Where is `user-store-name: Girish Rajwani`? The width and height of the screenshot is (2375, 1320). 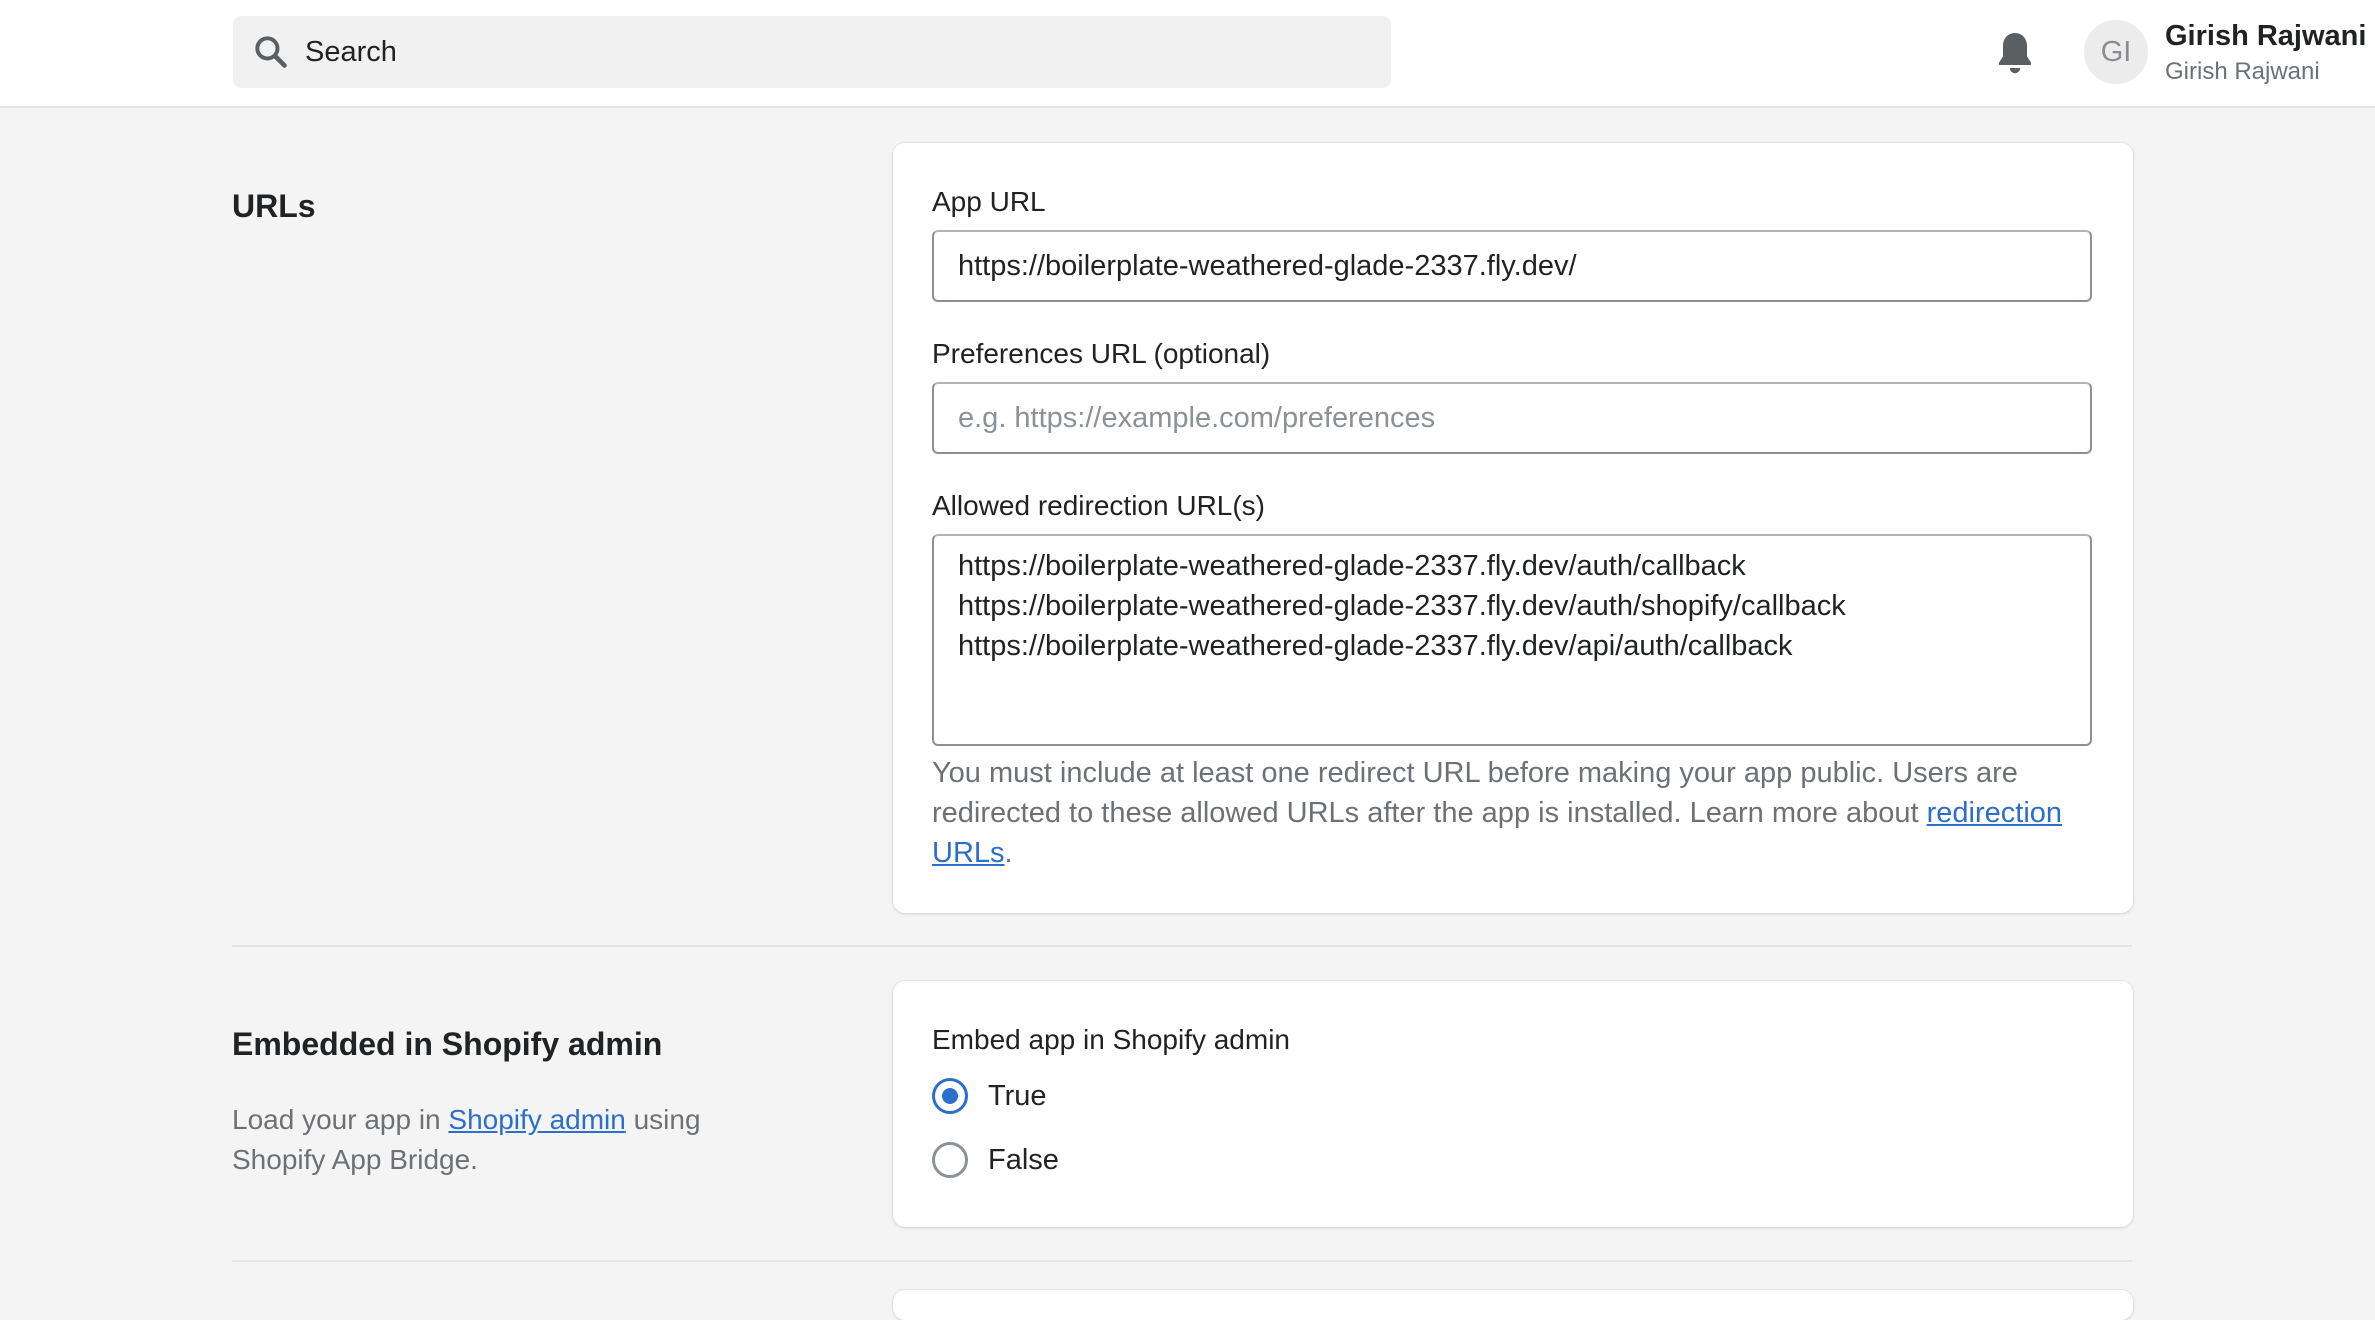 user-store-name: Girish Rajwani is located at coordinates (2242, 71).